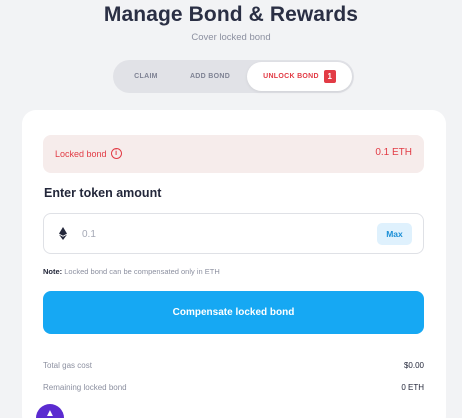  I want to click on tab-add-bond-label: ADD BOND, so click(210, 76).